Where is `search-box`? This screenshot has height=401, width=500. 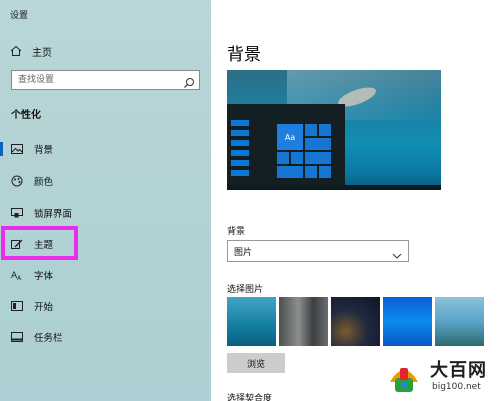 search-box is located at coordinates (105, 80).